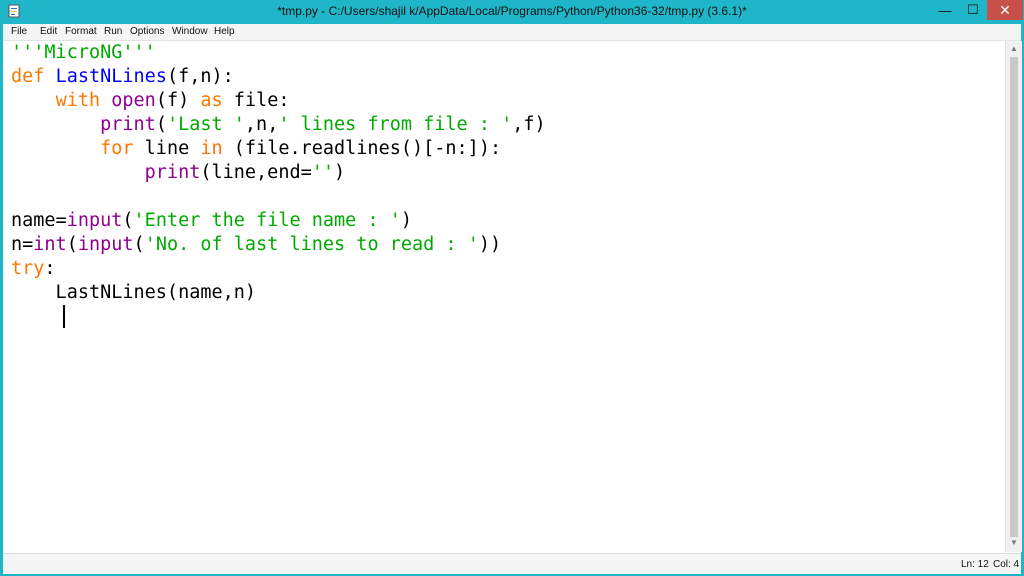 The height and width of the screenshot is (576, 1024). What do you see at coordinates (113, 31) in the screenshot?
I see `menu-run: Run` at bounding box center [113, 31].